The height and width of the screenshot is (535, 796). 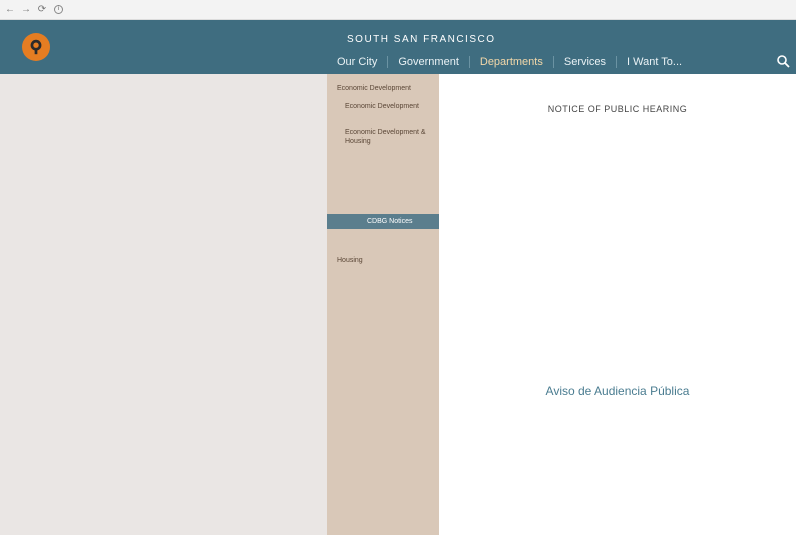 What do you see at coordinates (386, 260) in the screenshot?
I see `sidebar-item-housing: Housing` at bounding box center [386, 260].